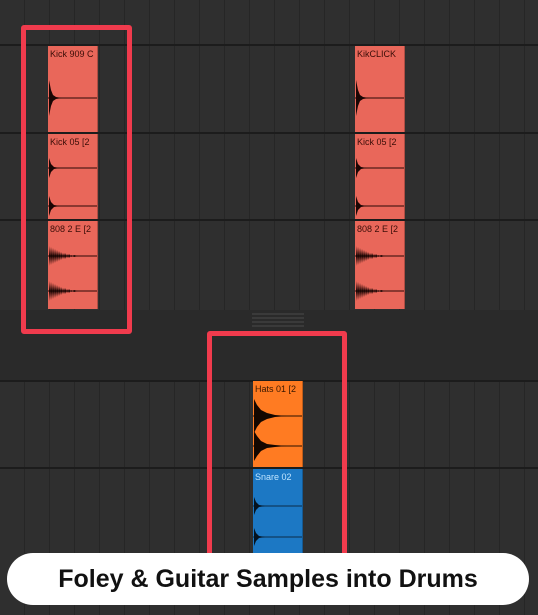 The image size is (538, 615). I want to click on clip-kikclick: KikCLICK, so click(380, 89).